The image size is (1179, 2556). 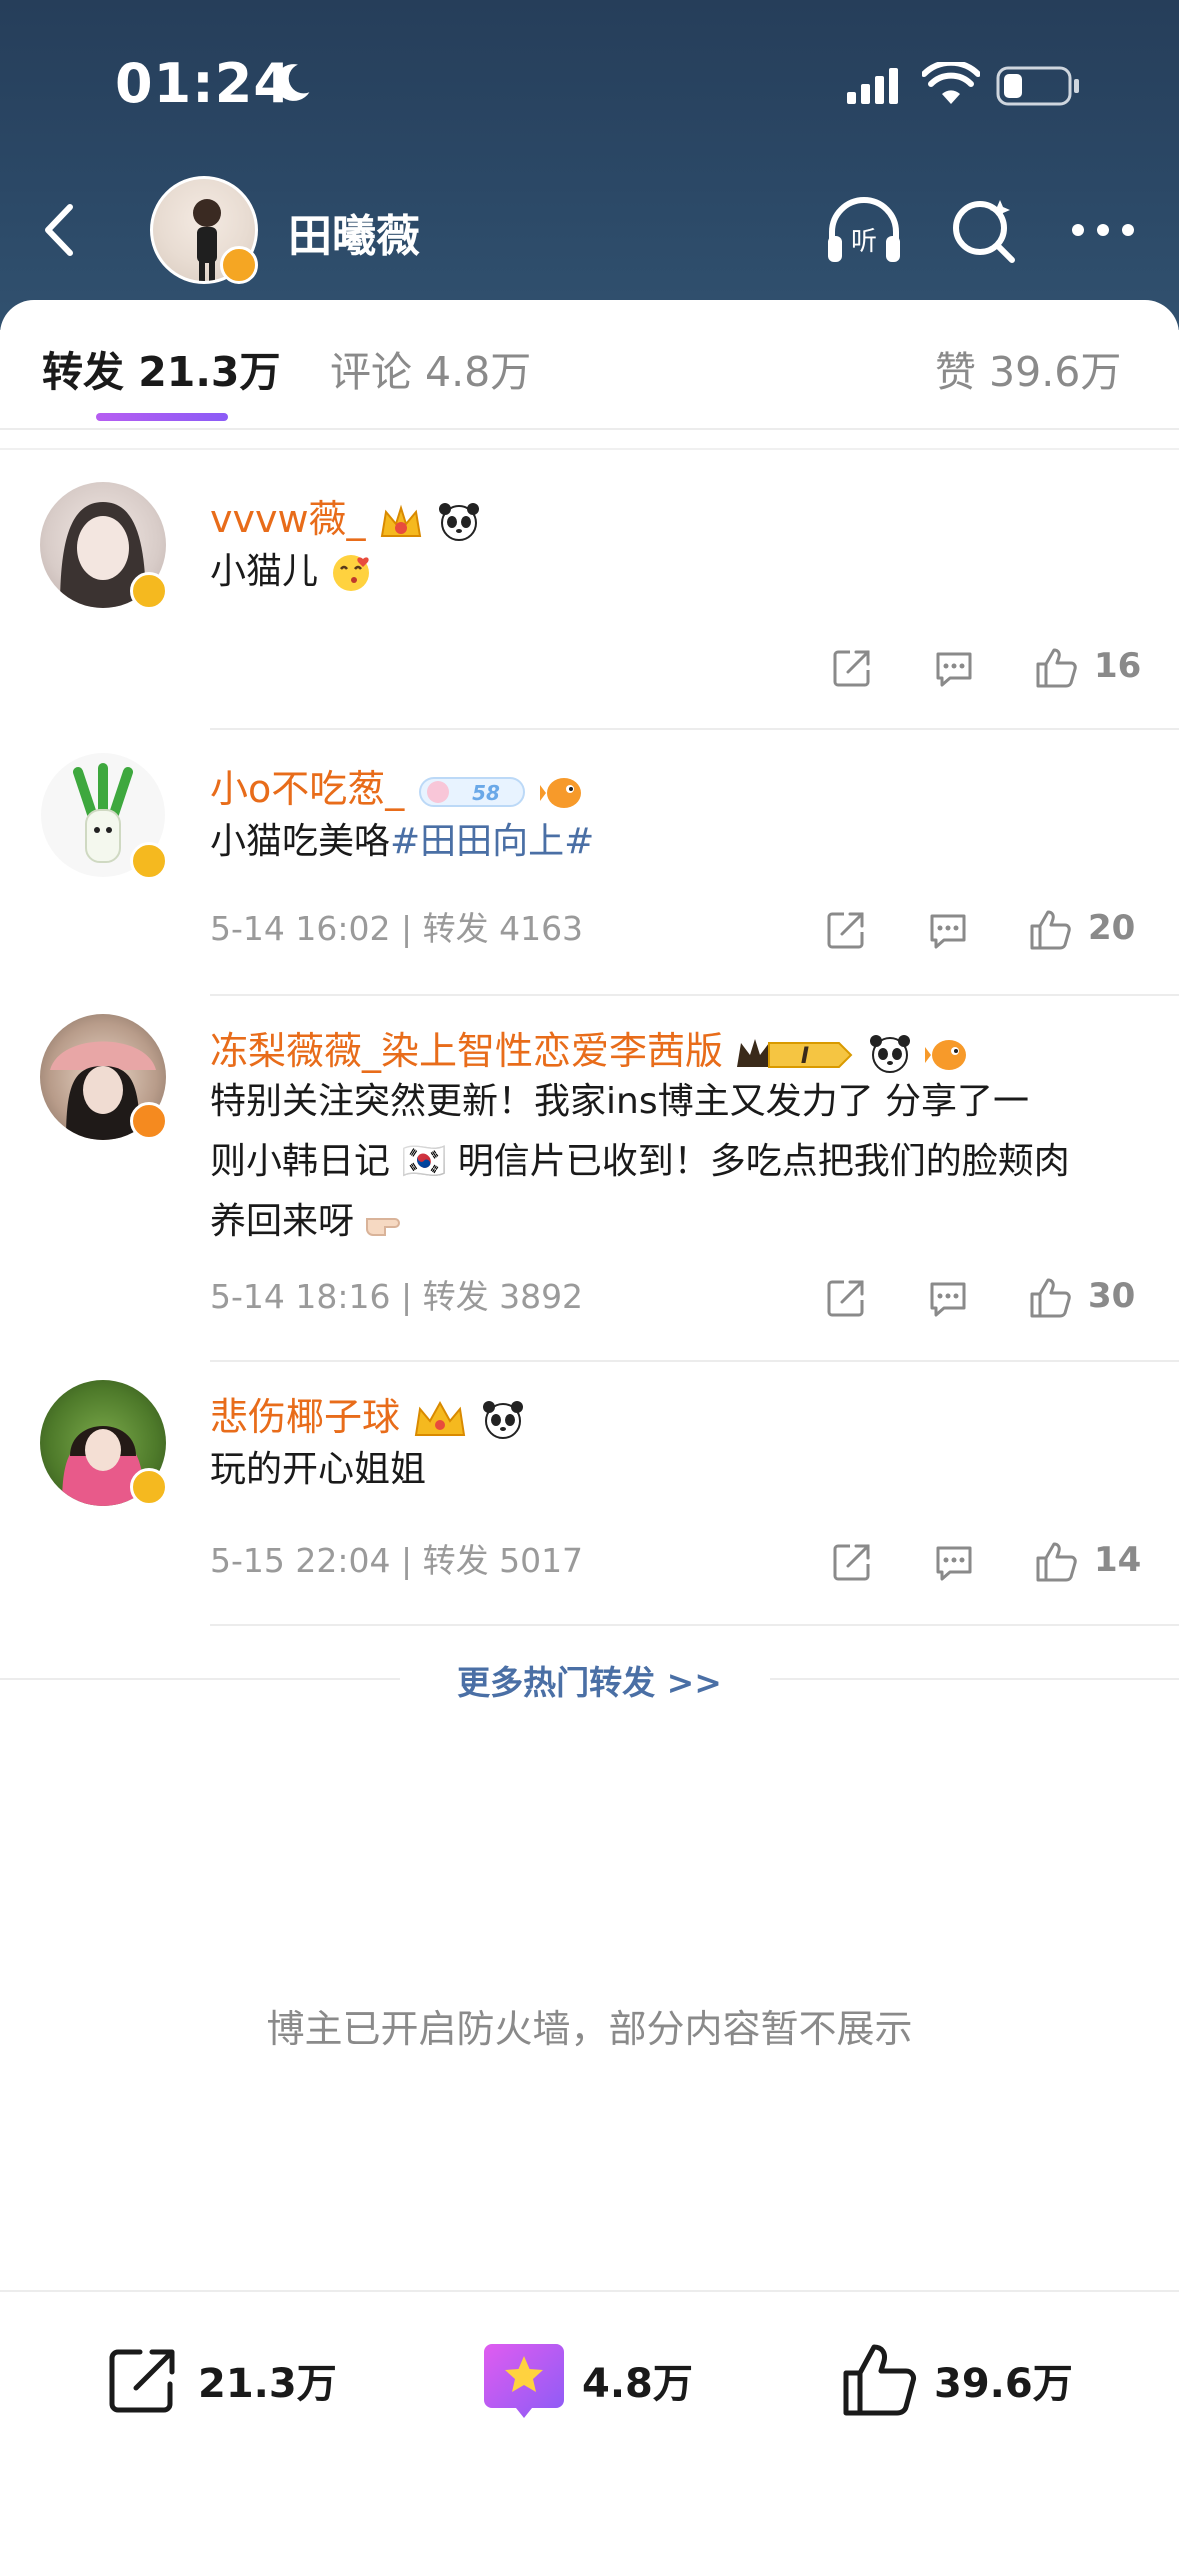 I want to click on nav-bar: 田曦薇 听, so click(x=589, y=230).